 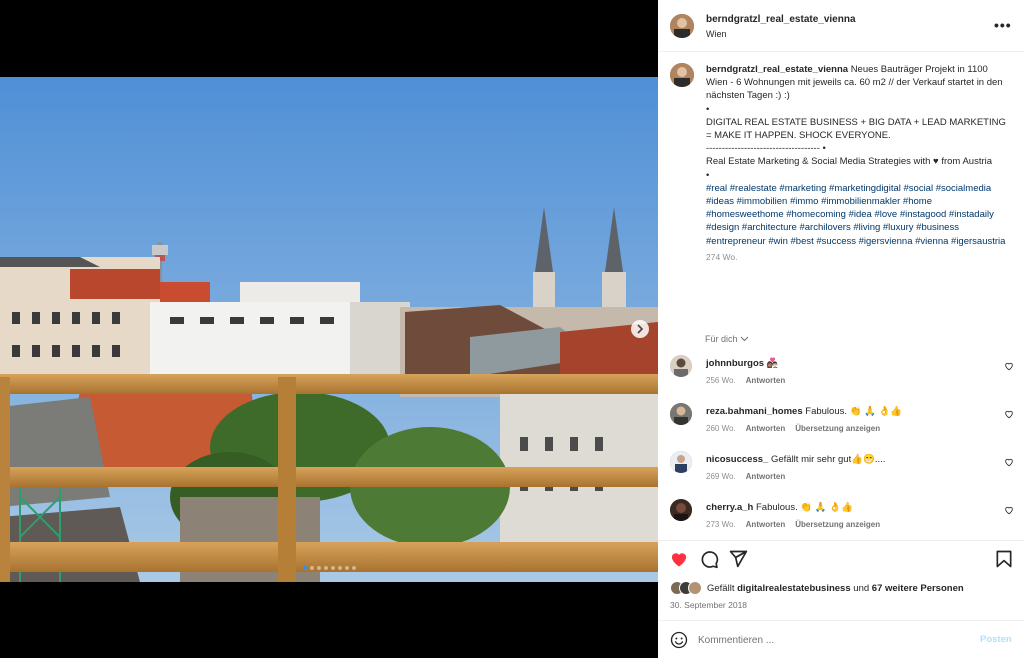 What do you see at coordinates (918, 588) in the screenshot?
I see `likes-others: 67 weitere Personen` at bounding box center [918, 588].